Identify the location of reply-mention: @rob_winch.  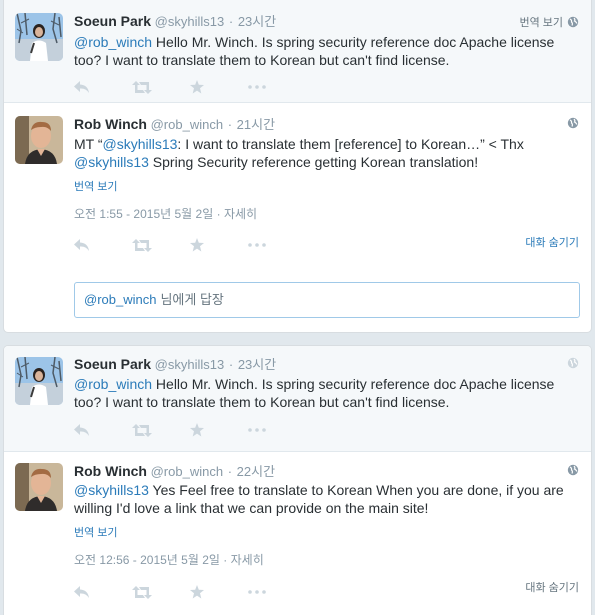
(120, 299).